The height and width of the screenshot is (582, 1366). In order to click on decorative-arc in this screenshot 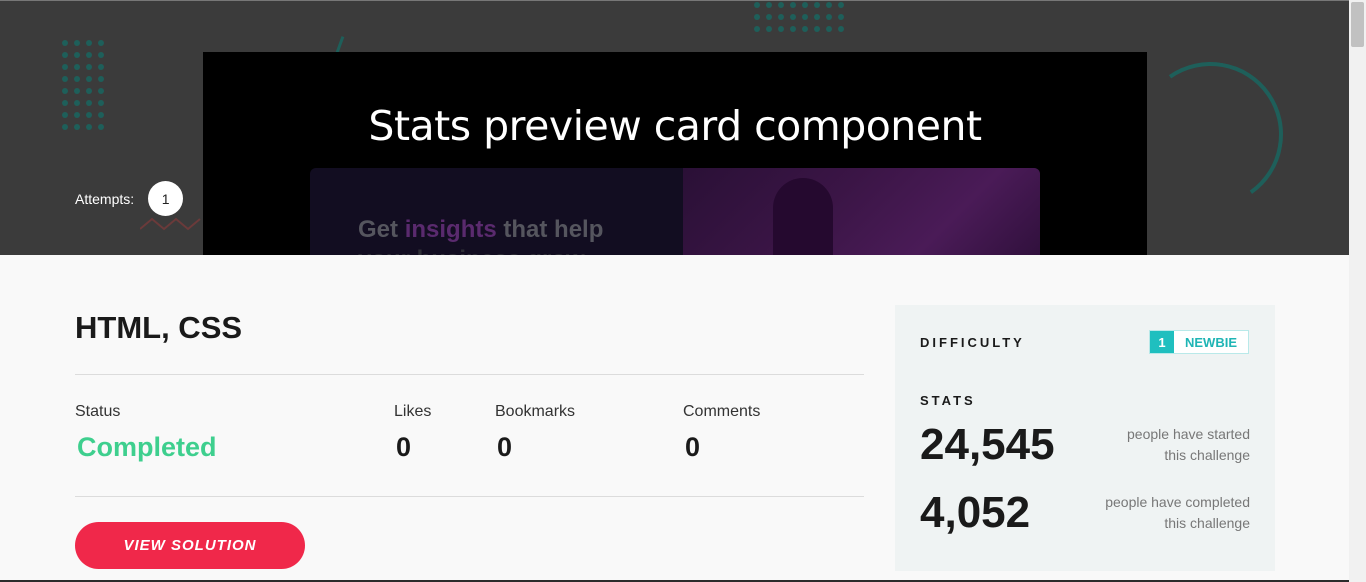, I will do `click(1210, 134)`.